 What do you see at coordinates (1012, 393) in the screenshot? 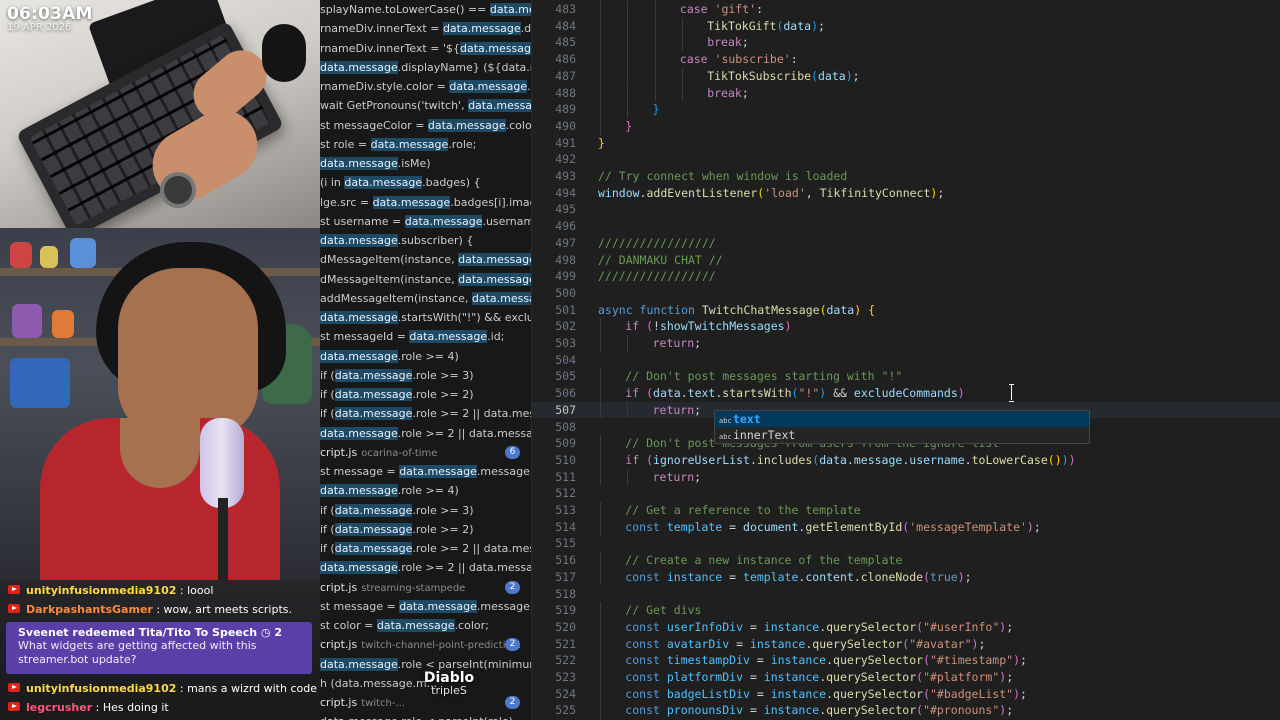
I see `mouse-cursor-icon` at bounding box center [1012, 393].